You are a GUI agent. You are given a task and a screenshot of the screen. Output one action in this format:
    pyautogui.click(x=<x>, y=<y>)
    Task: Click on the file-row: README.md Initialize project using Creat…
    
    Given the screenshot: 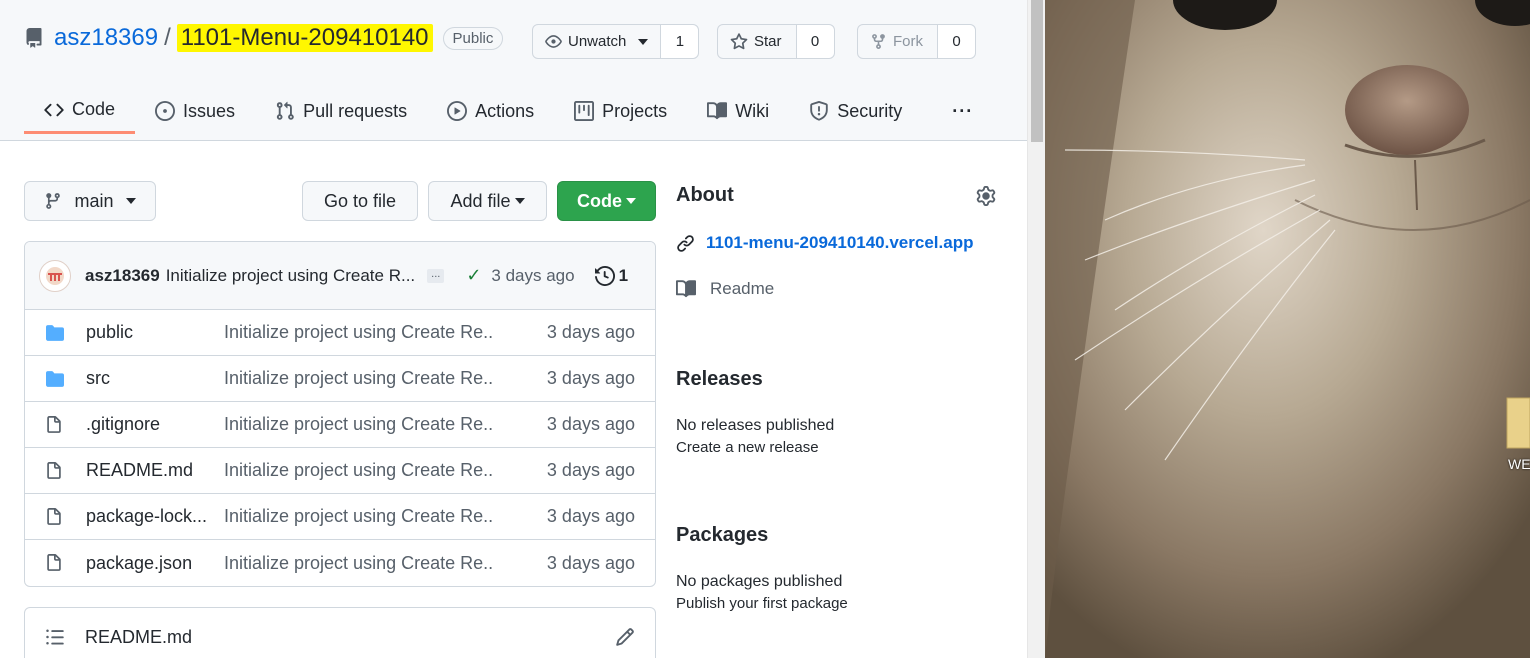 What is the action you would take?
    pyautogui.click(x=340, y=471)
    